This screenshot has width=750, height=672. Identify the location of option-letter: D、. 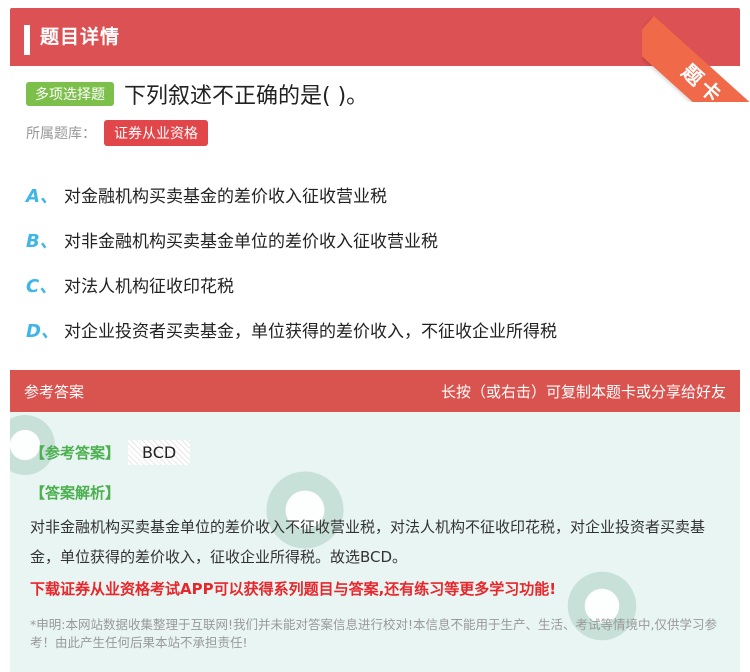
(42, 331).